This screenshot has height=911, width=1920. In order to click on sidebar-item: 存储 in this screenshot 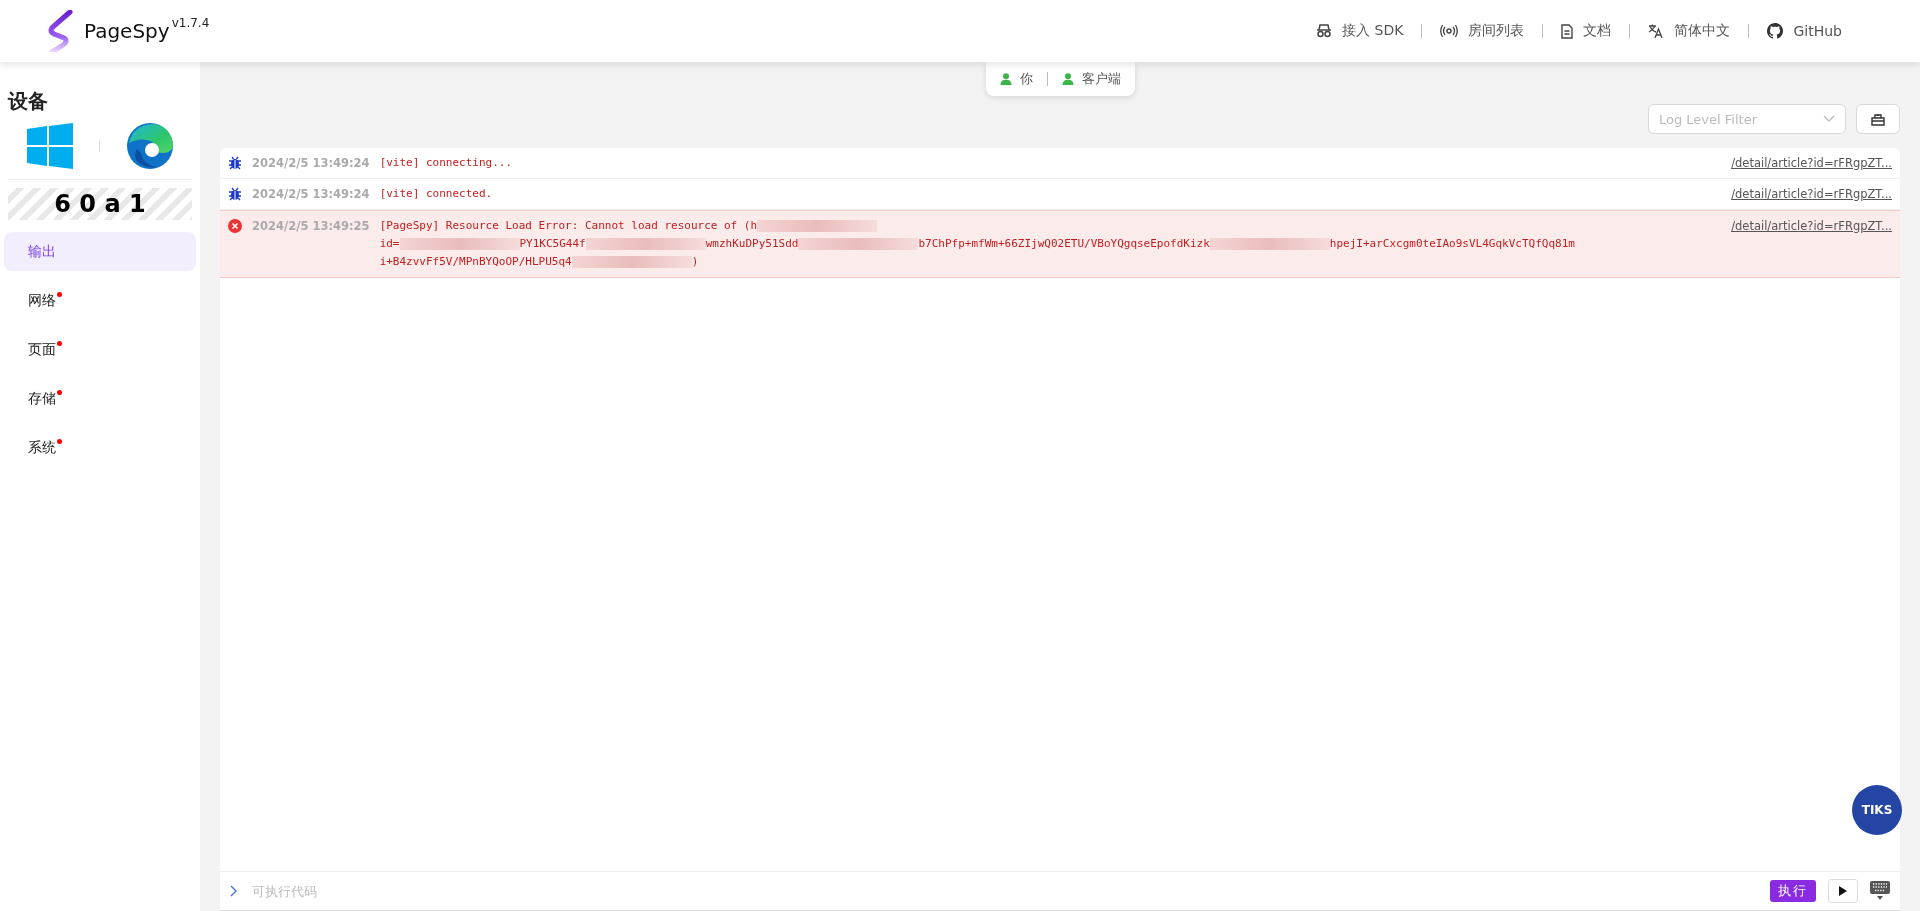, I will do `click(100, 398)`.